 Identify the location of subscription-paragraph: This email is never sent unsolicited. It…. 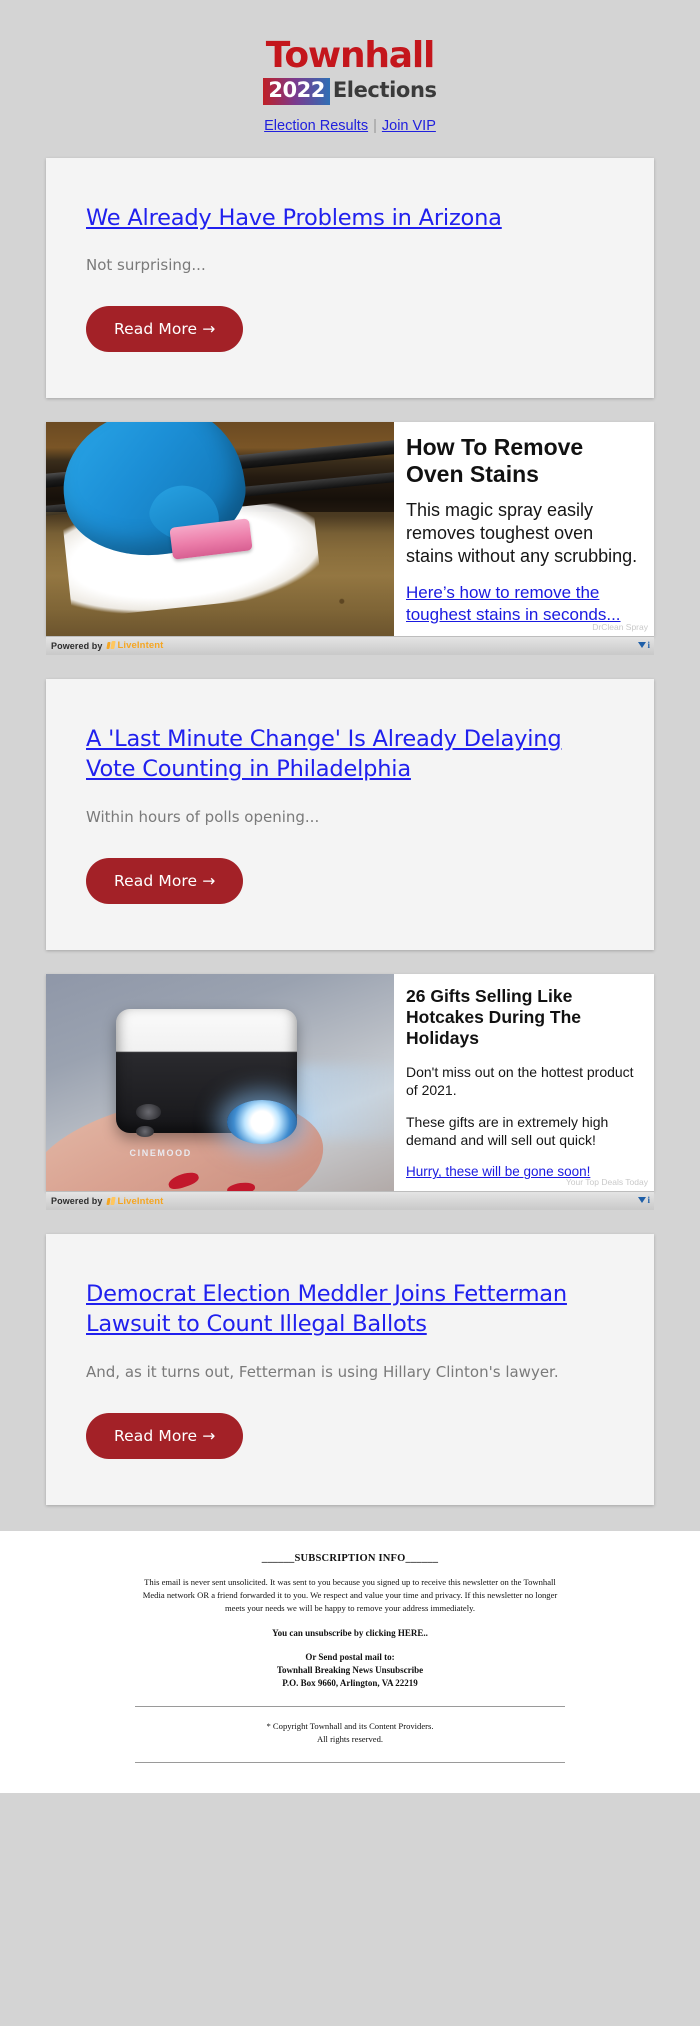
(350, 1595).